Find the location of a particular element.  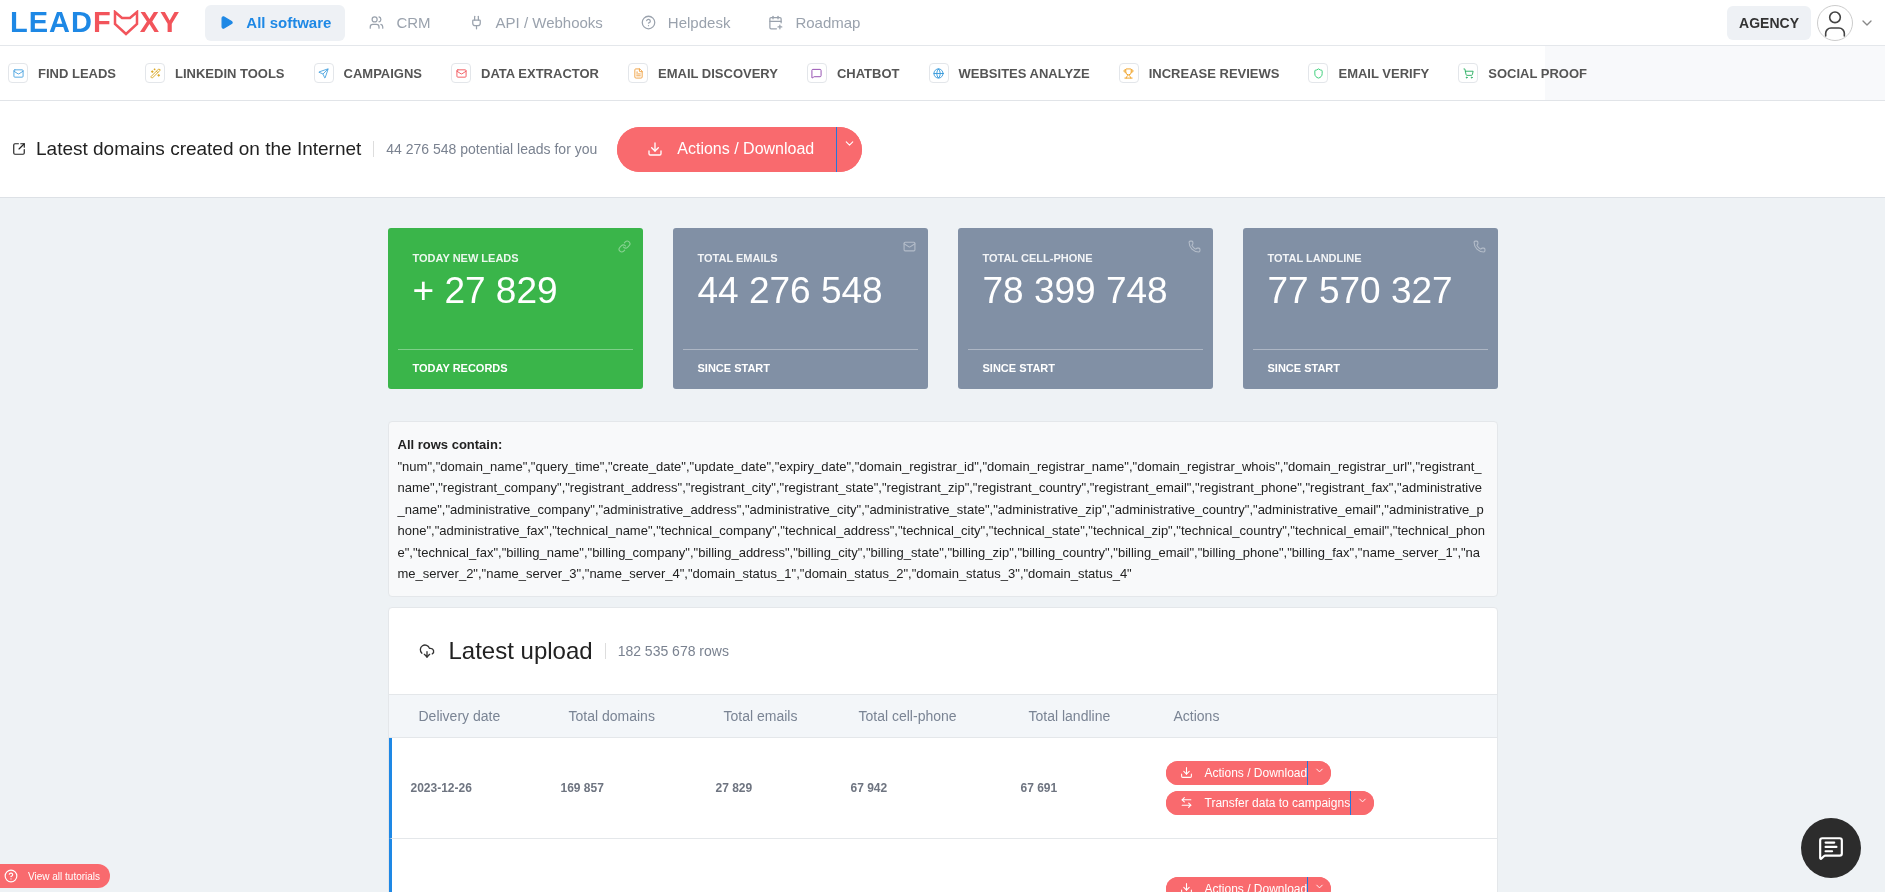

help-icon is located at coordinates (11, 876).